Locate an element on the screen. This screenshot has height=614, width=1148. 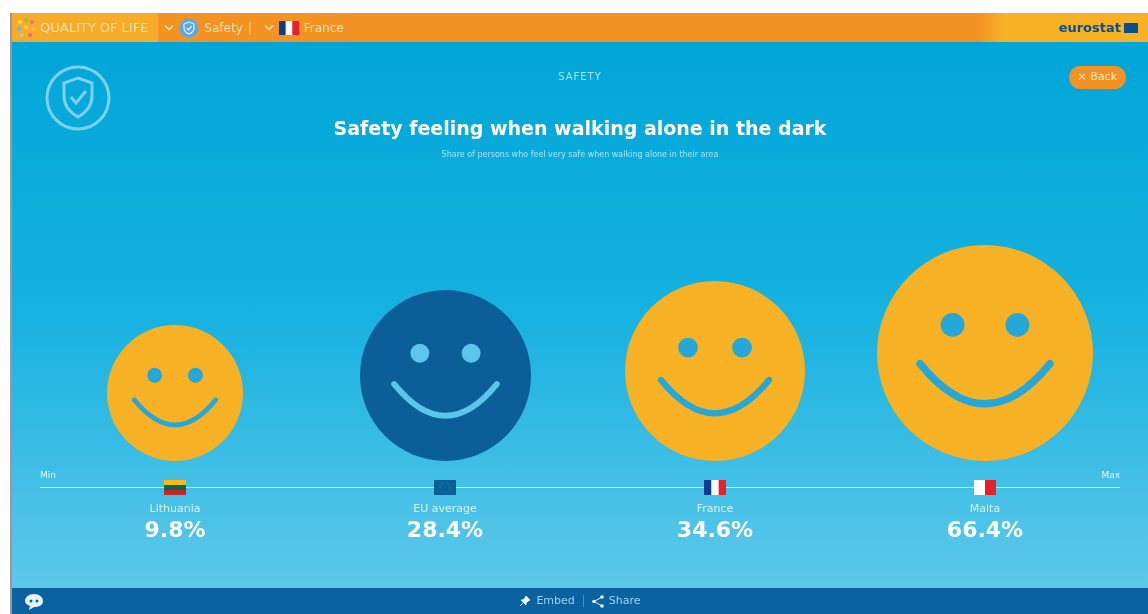
share-icon is located at coordinates (597, 601).